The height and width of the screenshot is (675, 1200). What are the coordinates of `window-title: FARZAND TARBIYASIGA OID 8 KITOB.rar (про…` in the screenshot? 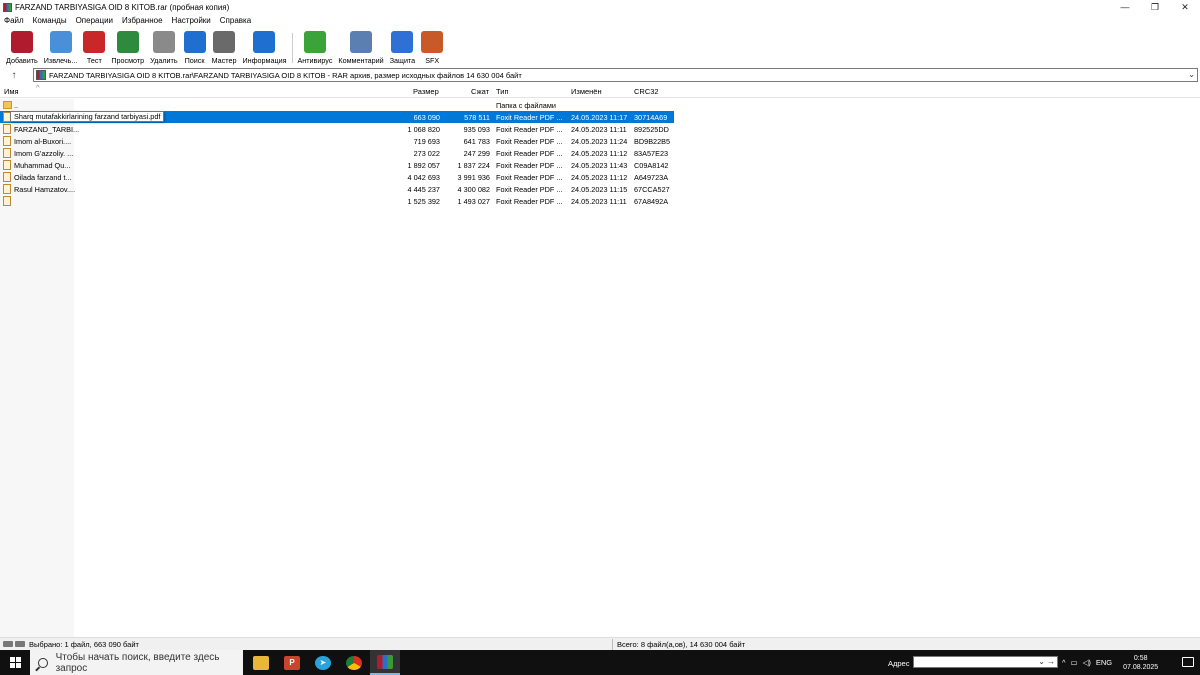 It's located at (122, 7).